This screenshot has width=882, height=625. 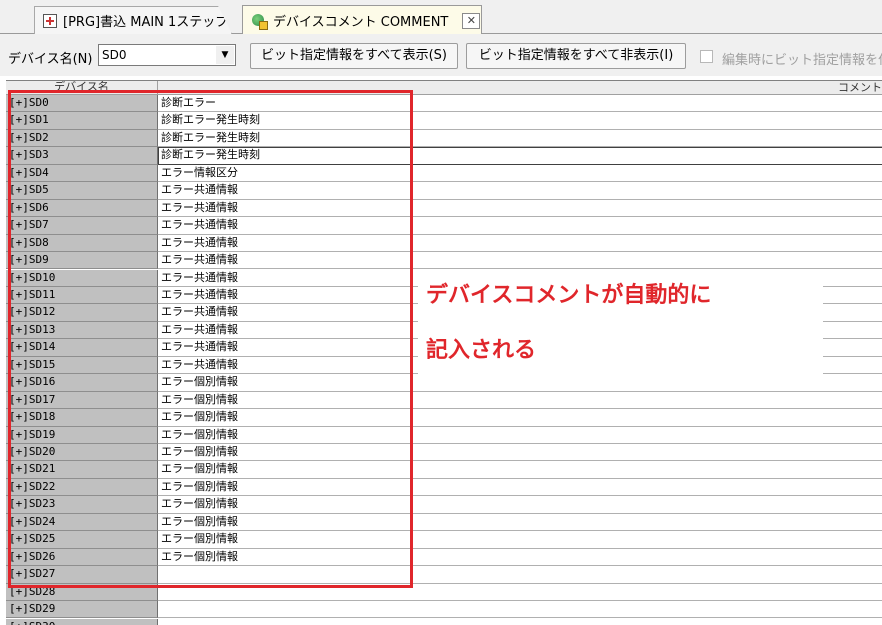 What do you see at coordinates (225, 55) in the screenshot?
I see `chevron-down-icon: ▼` at bounding box center [225, 55].